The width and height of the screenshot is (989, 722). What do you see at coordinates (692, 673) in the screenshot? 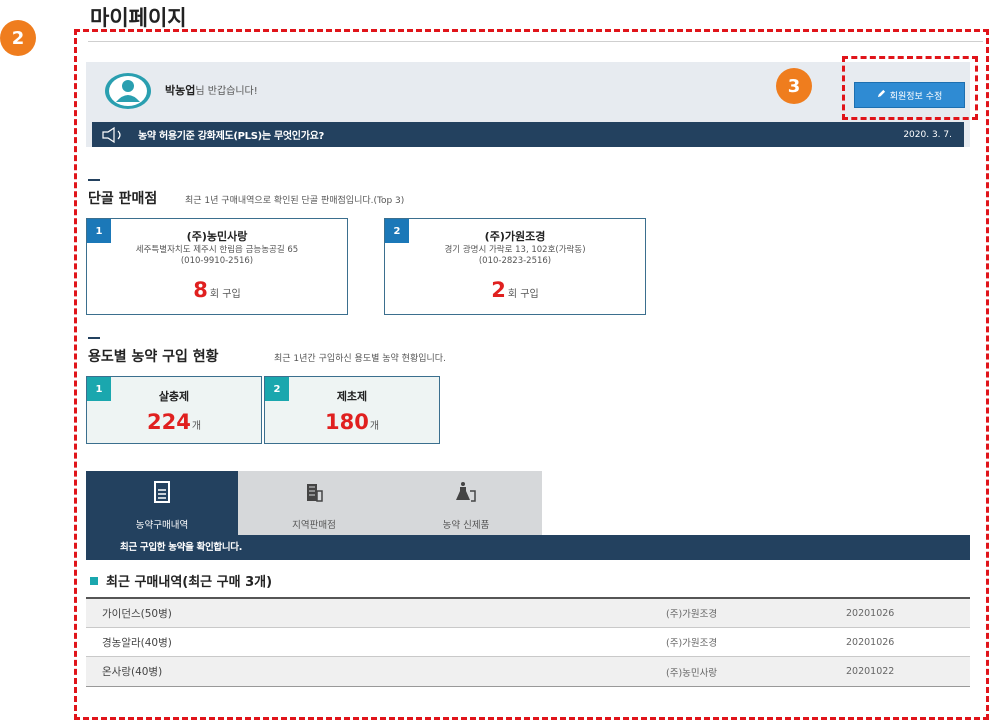
I see `store-cell: (주)농민사랑` at bounding box center [692, 673].